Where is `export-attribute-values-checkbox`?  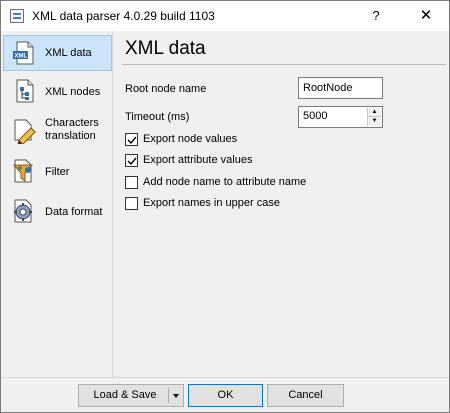
export-attribute-values-checkbox is located at coordinates (131, 160).